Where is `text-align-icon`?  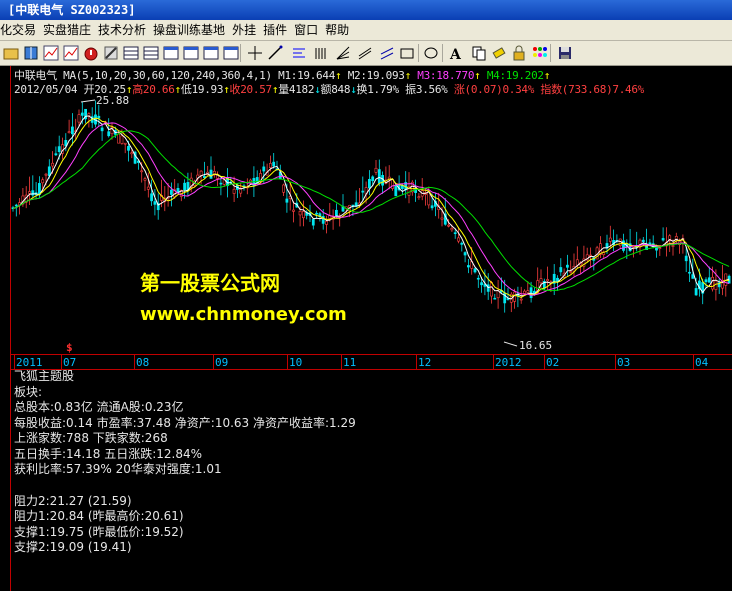
text-align-icon is located at coordinates (299, 53).